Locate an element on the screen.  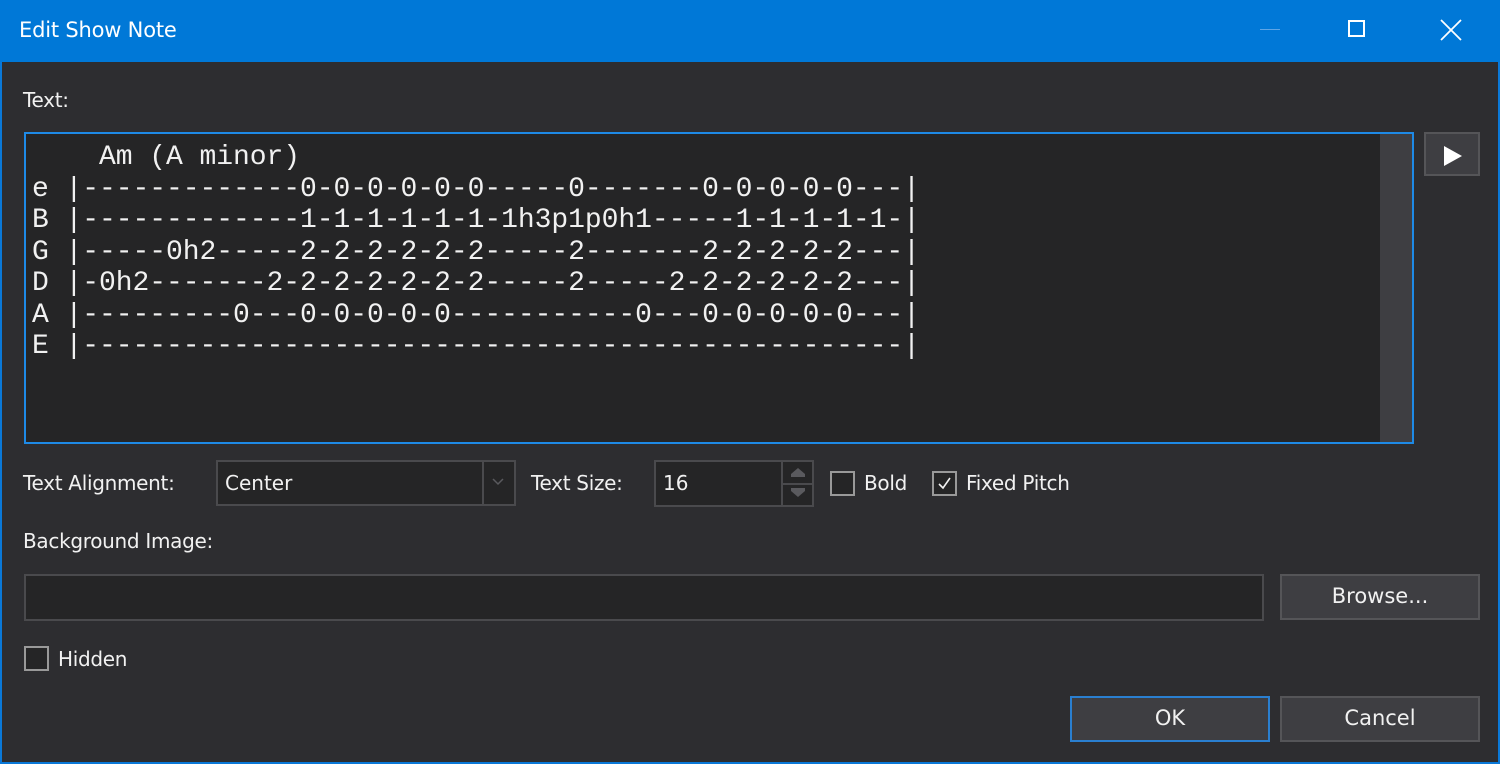
background-image-input is located at coordinates (644, 597).